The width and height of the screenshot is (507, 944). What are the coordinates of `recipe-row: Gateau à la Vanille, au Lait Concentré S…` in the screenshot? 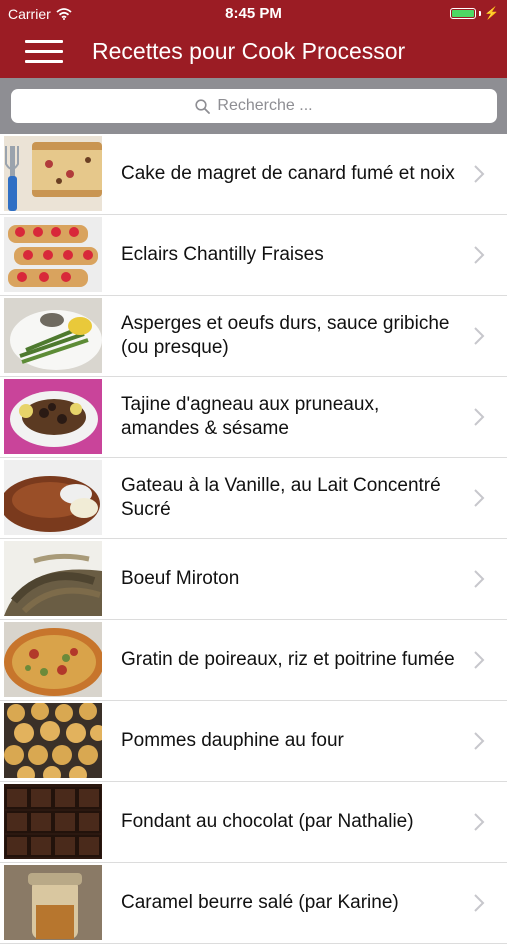 It's located at (253, 498).